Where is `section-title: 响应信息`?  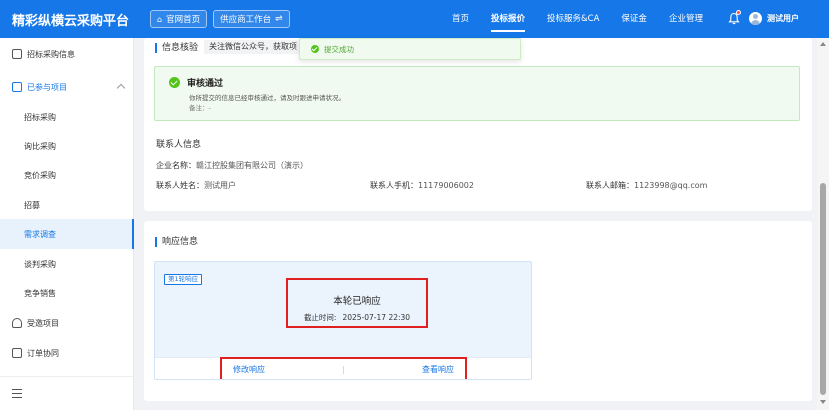
section-title: 响应信息 is located at coordinates (176, 242).